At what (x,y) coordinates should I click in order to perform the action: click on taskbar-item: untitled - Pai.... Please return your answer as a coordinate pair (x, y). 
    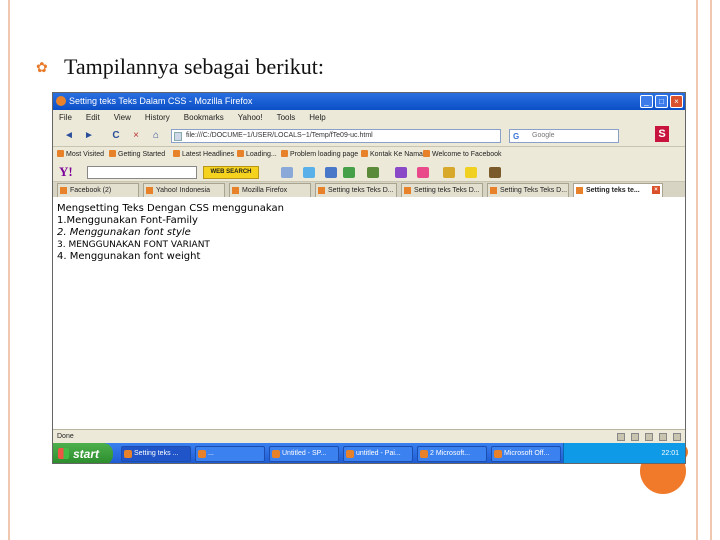
    Looking at the image, I should click on (378, 454).